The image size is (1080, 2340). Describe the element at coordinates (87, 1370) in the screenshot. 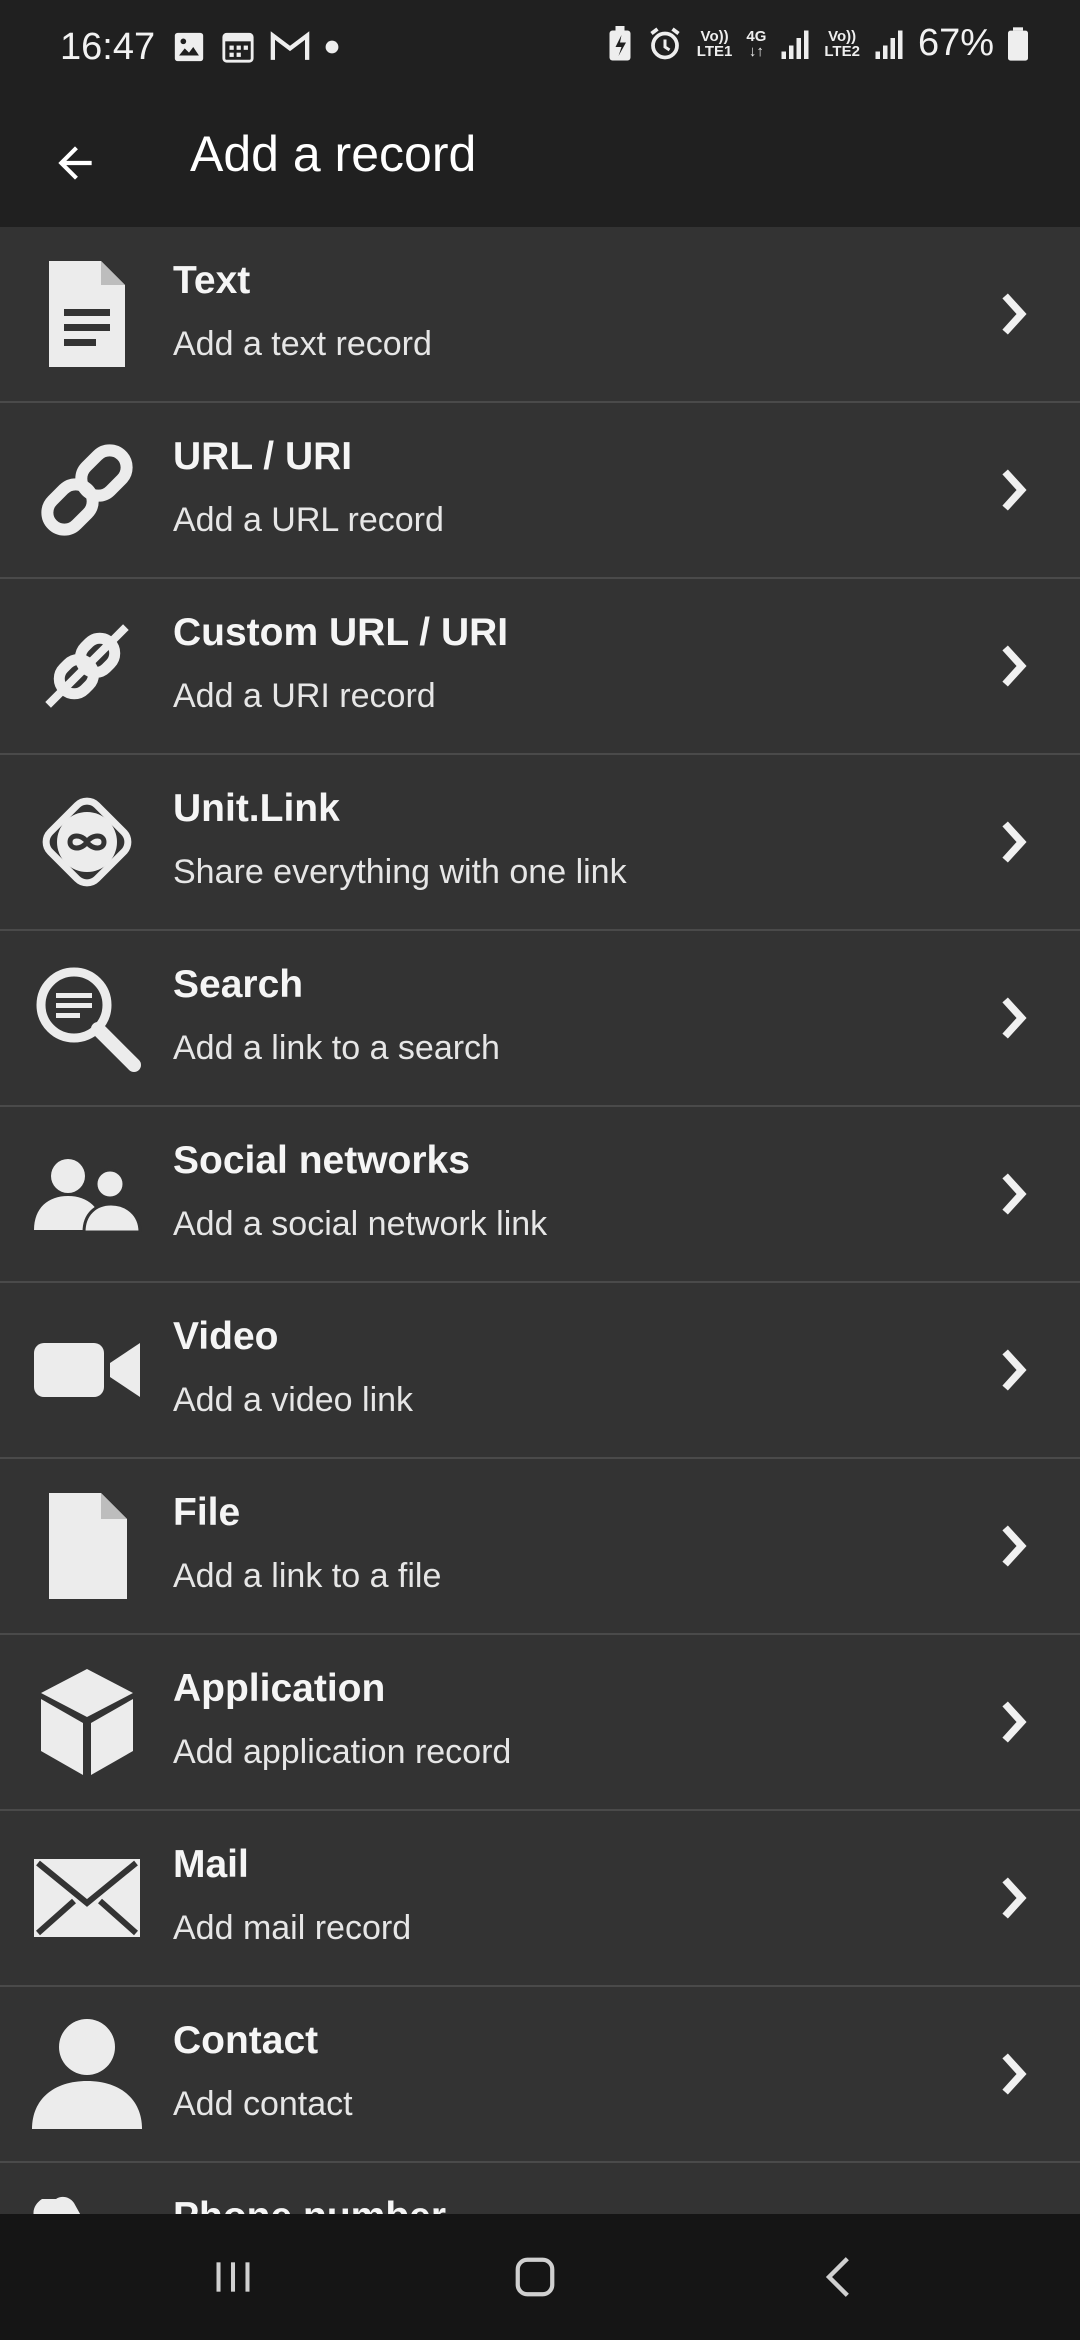

I see `video-camera-icon` at that location.